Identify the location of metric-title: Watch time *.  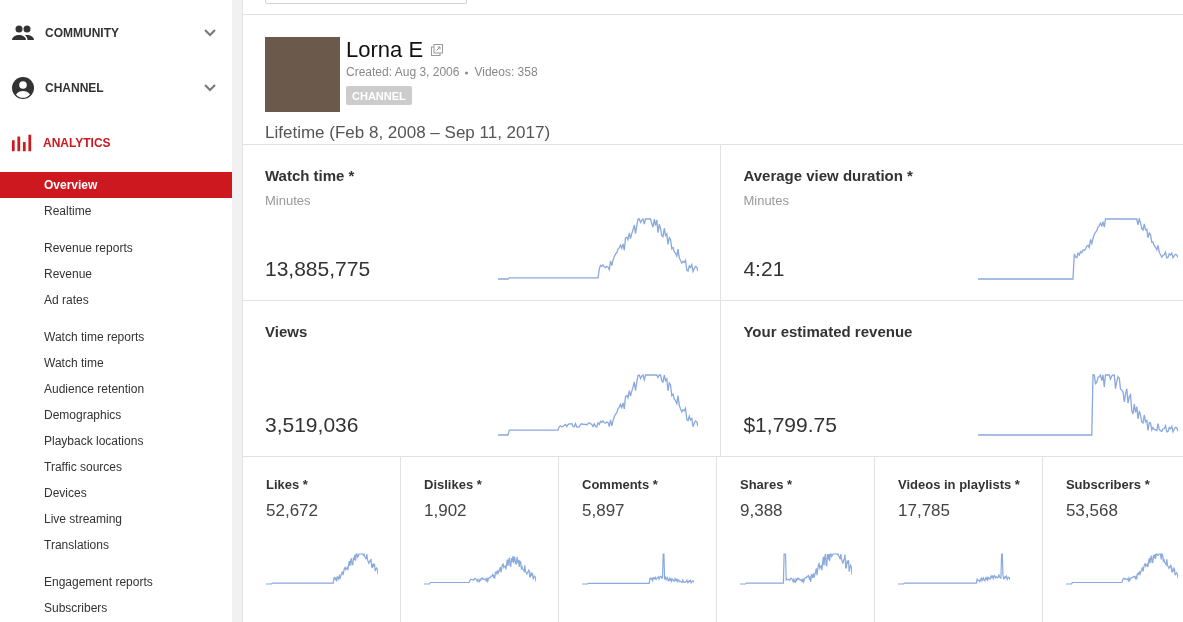
(310, 175).